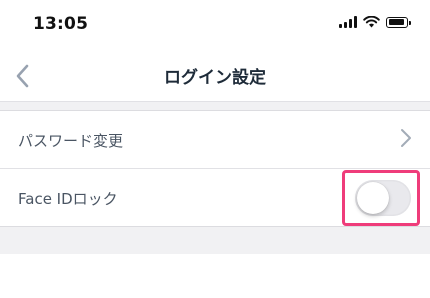 The height and width of the screenshot is (298, 430). Describe the element at coordinates (71, 141) in the screenshot. I see `change-password-label: パスワード変更` at that location.